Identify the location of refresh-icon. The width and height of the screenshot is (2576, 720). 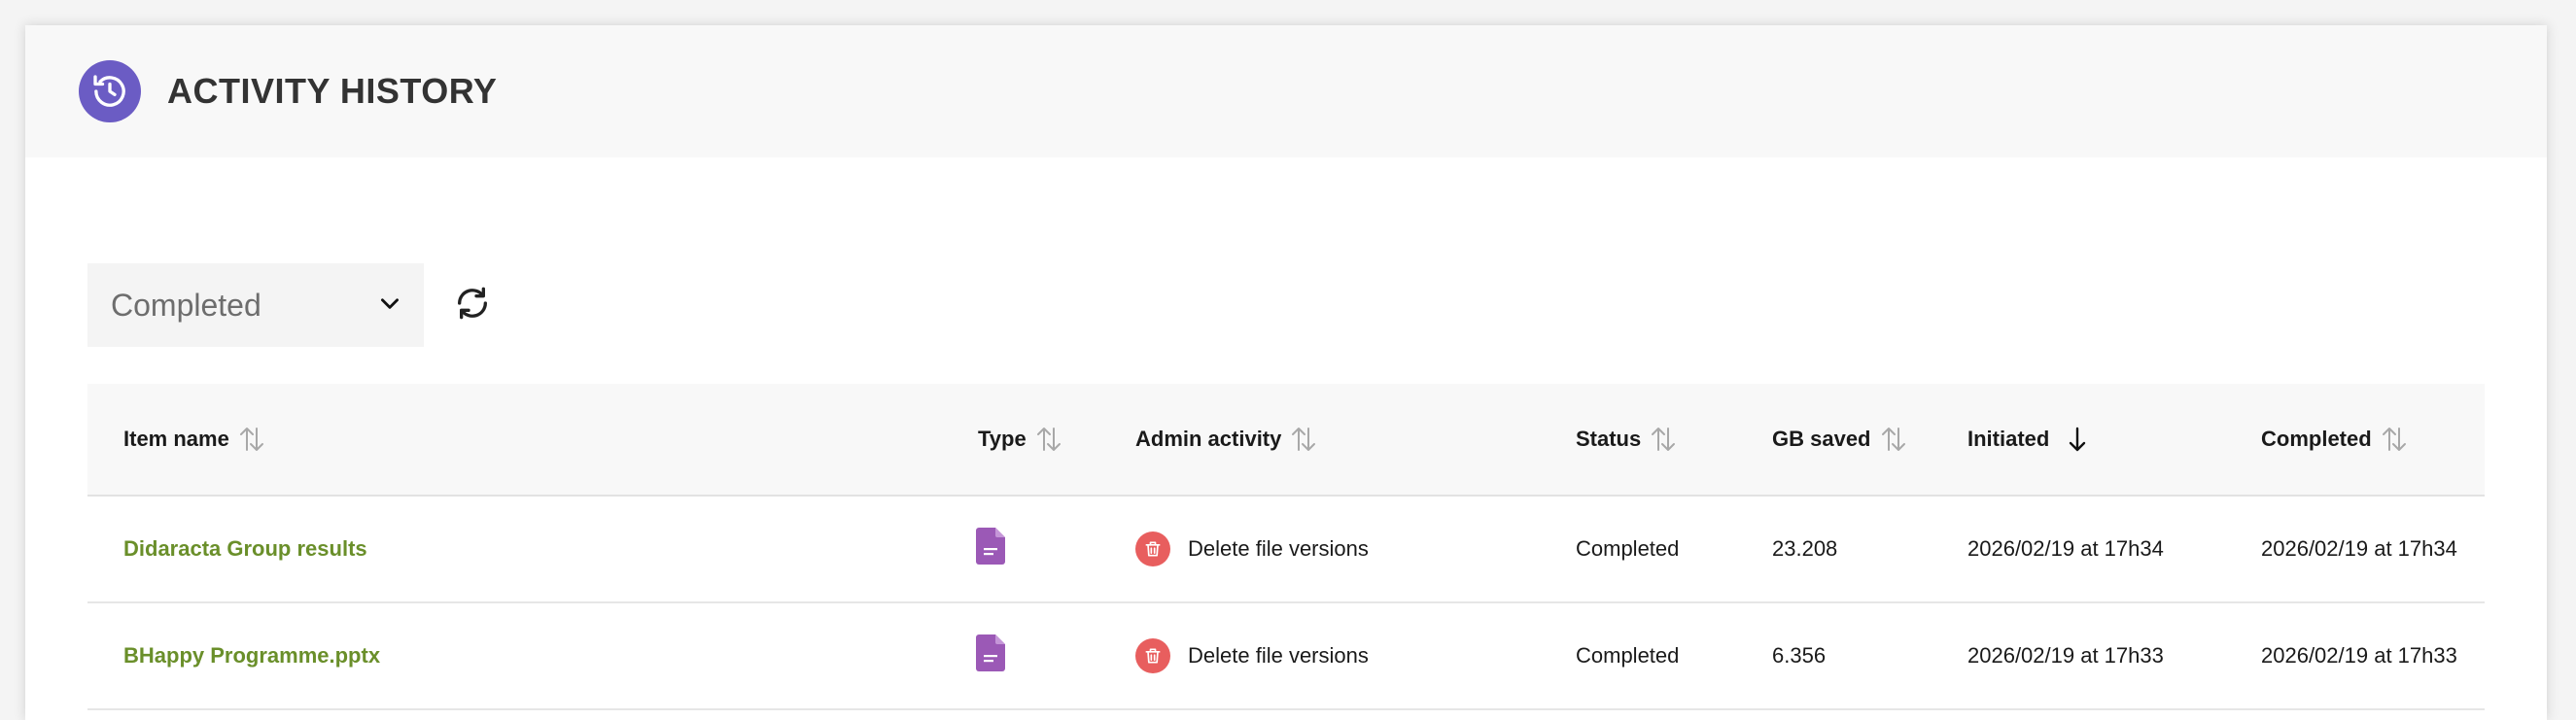
(472, 305).